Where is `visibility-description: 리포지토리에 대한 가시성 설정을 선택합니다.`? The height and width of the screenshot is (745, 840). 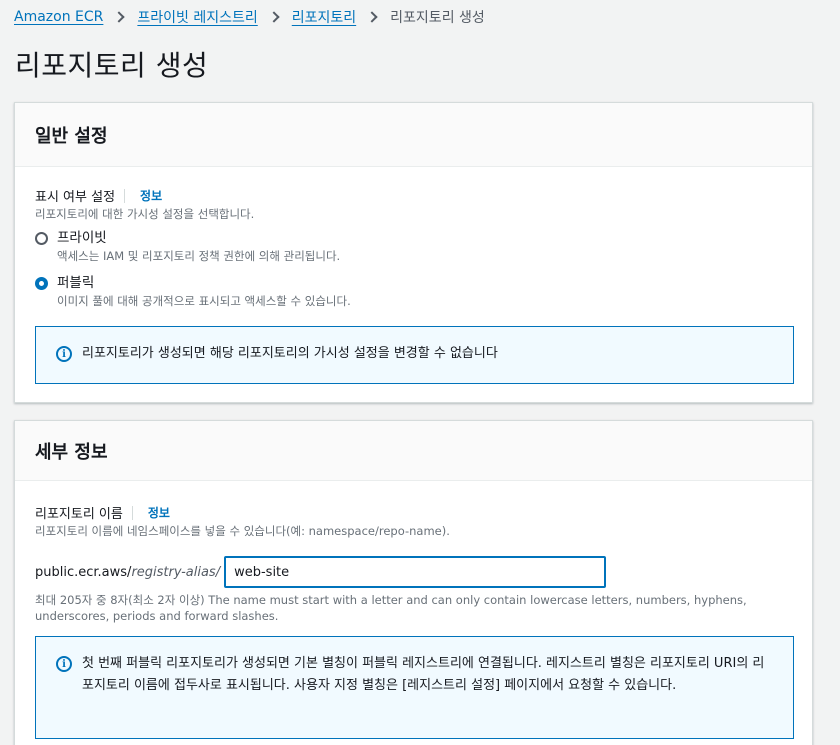 visibility-description: 리포지토리에 대한 가시성 설정을 선택합니다. is located at coordinates (145, 214).